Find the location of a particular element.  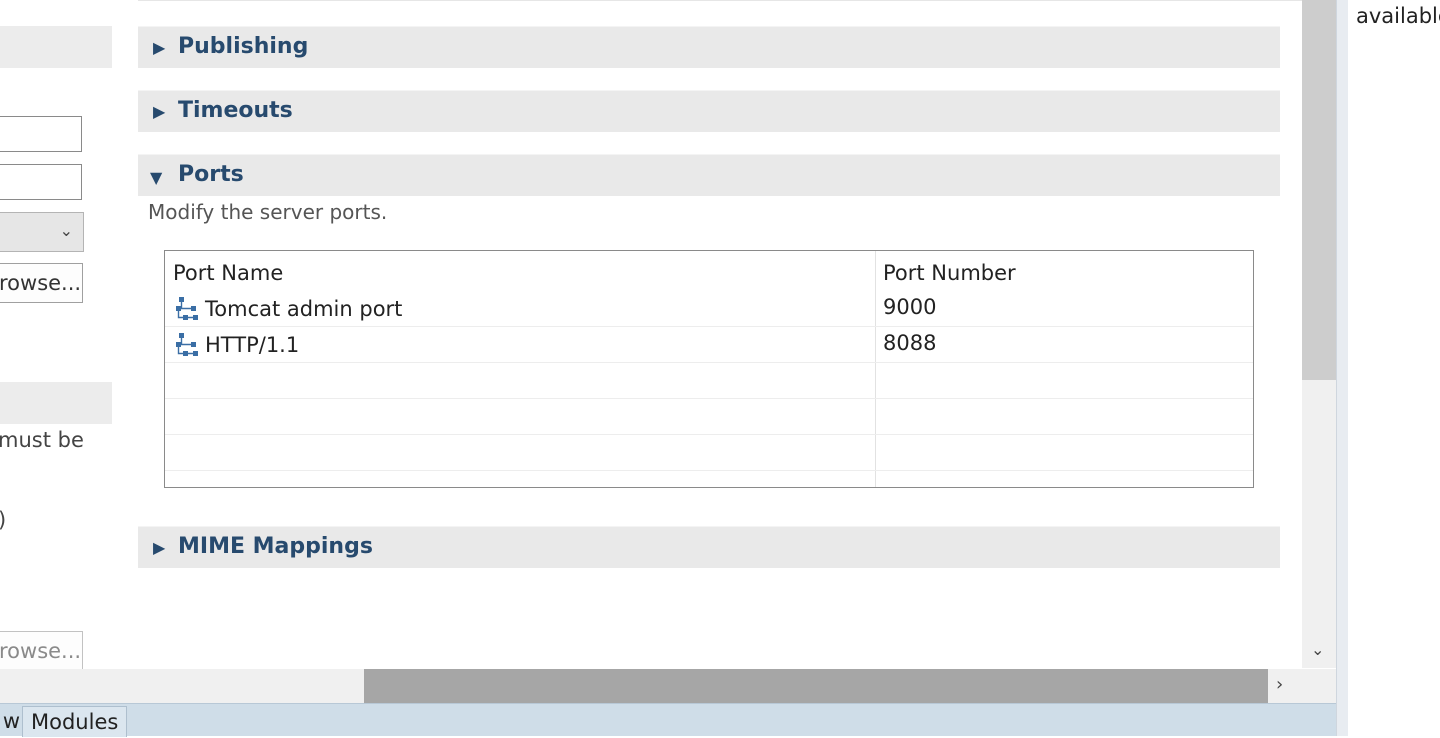

section-publishing: ▶ Publishing is located at coordinates (709, 47).